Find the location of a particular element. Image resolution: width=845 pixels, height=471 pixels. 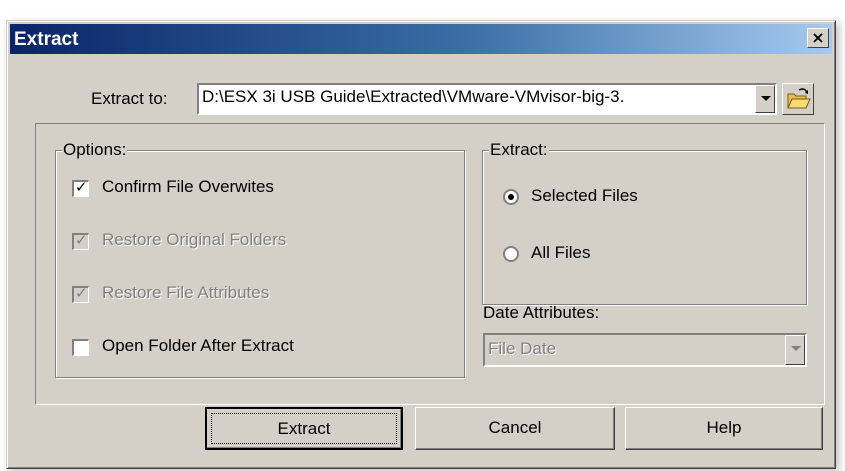

options-group-title: Options: is located at coordinates (95, 150).